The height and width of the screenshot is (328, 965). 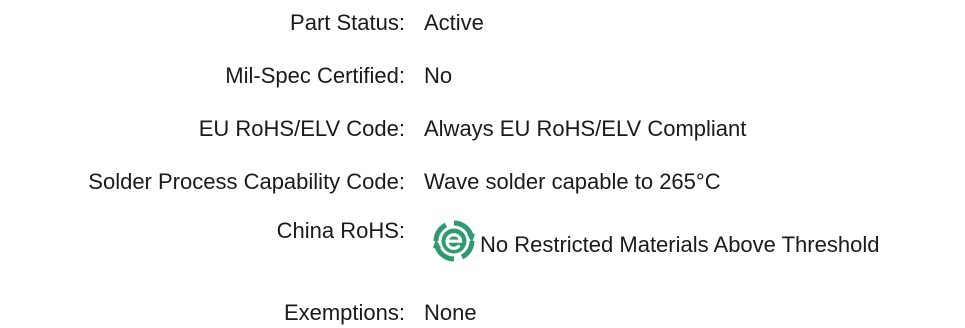 What do you see at coordinates (454, 22) in the screenshot?
I see `part-status-value: Active` at bounding box center [454, 22].